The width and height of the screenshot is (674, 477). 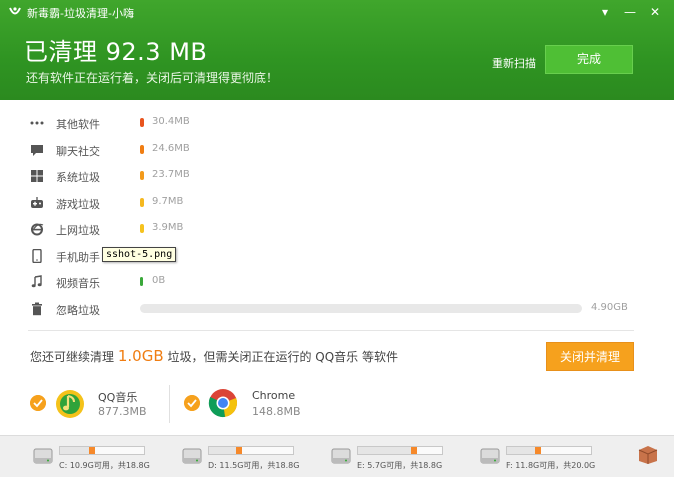 I want to click on windows-icon, so click(x=37, y=176).